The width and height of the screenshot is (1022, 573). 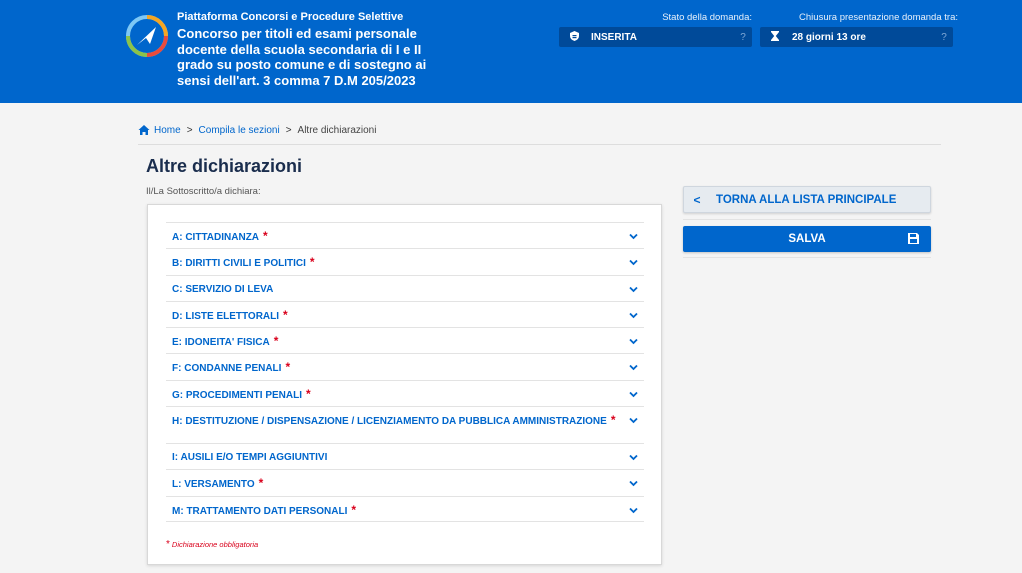 I want to click on save-button: SALVA, so click(x=807, y=239).